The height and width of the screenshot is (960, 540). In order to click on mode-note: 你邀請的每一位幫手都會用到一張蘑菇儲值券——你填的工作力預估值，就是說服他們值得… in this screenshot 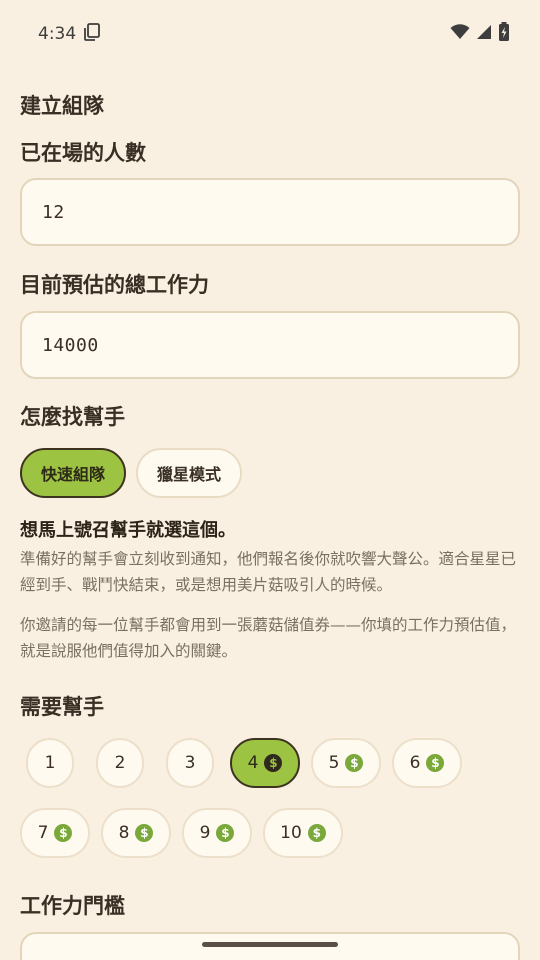, I will do `click(268, 638)`.